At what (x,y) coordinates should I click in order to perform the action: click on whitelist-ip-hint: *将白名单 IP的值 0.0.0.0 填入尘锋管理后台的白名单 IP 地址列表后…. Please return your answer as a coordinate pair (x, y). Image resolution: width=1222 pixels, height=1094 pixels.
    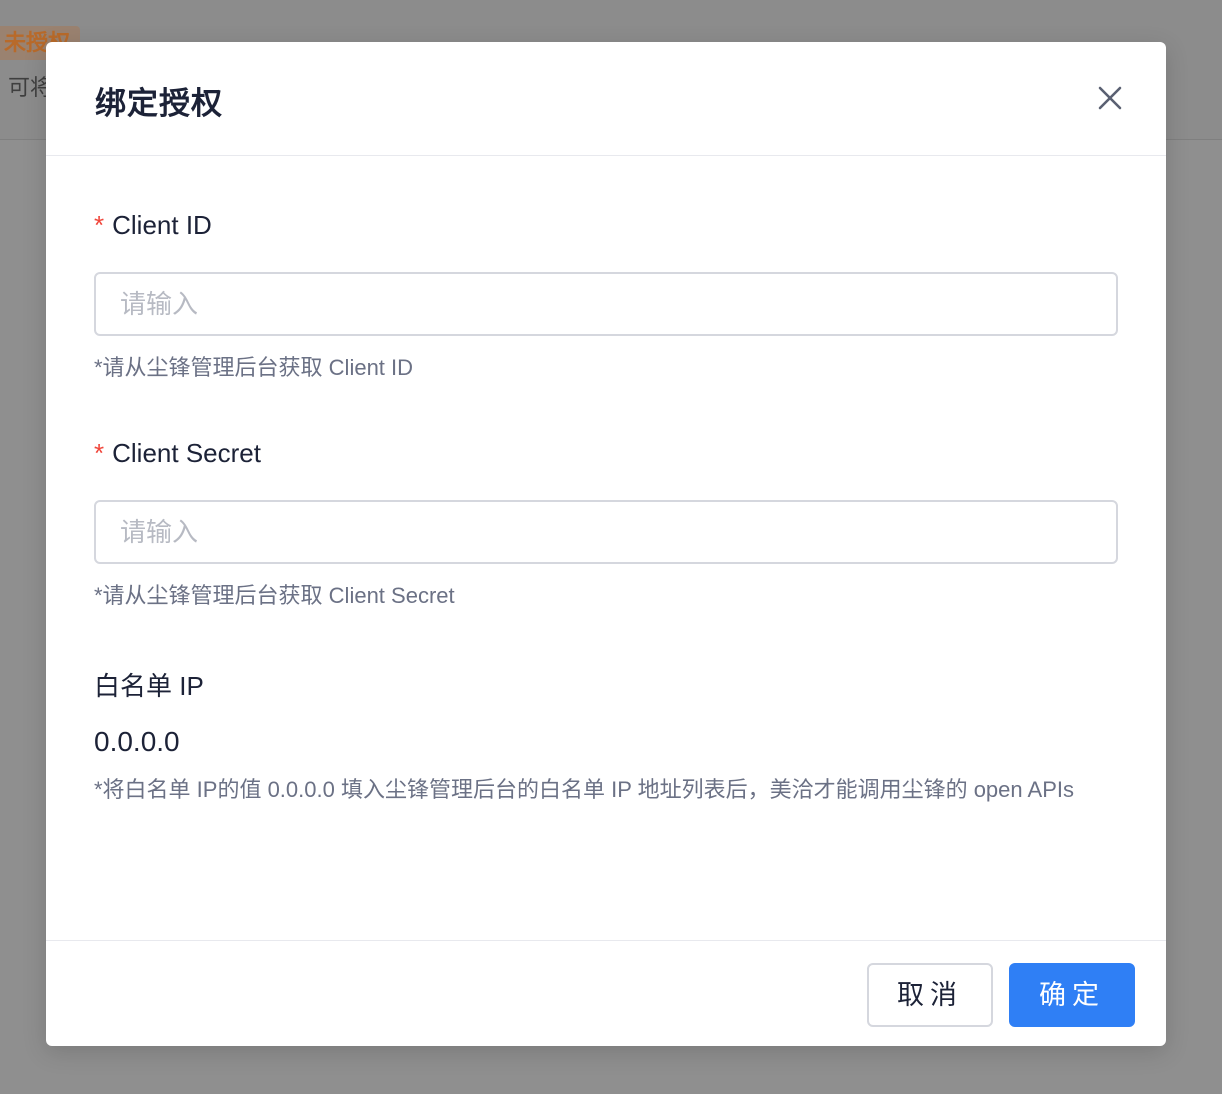
    Looking at the image, I should click on (584, 789).